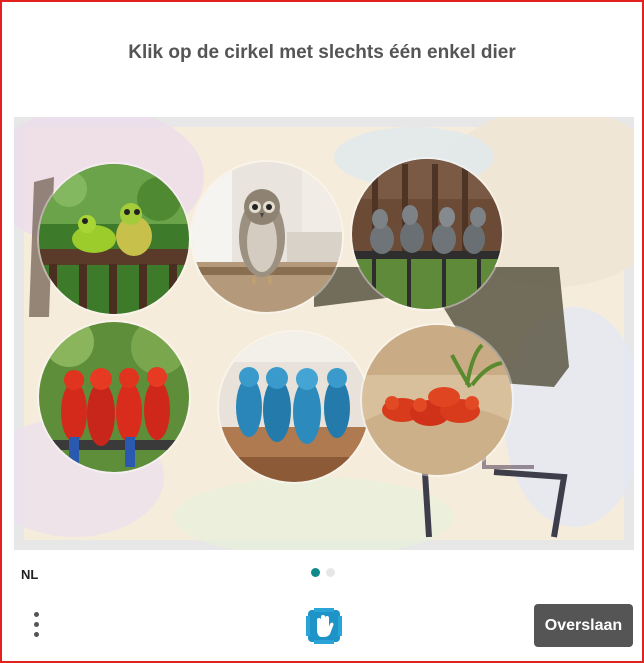  I want to click on page-indicator, so click(323, 572).